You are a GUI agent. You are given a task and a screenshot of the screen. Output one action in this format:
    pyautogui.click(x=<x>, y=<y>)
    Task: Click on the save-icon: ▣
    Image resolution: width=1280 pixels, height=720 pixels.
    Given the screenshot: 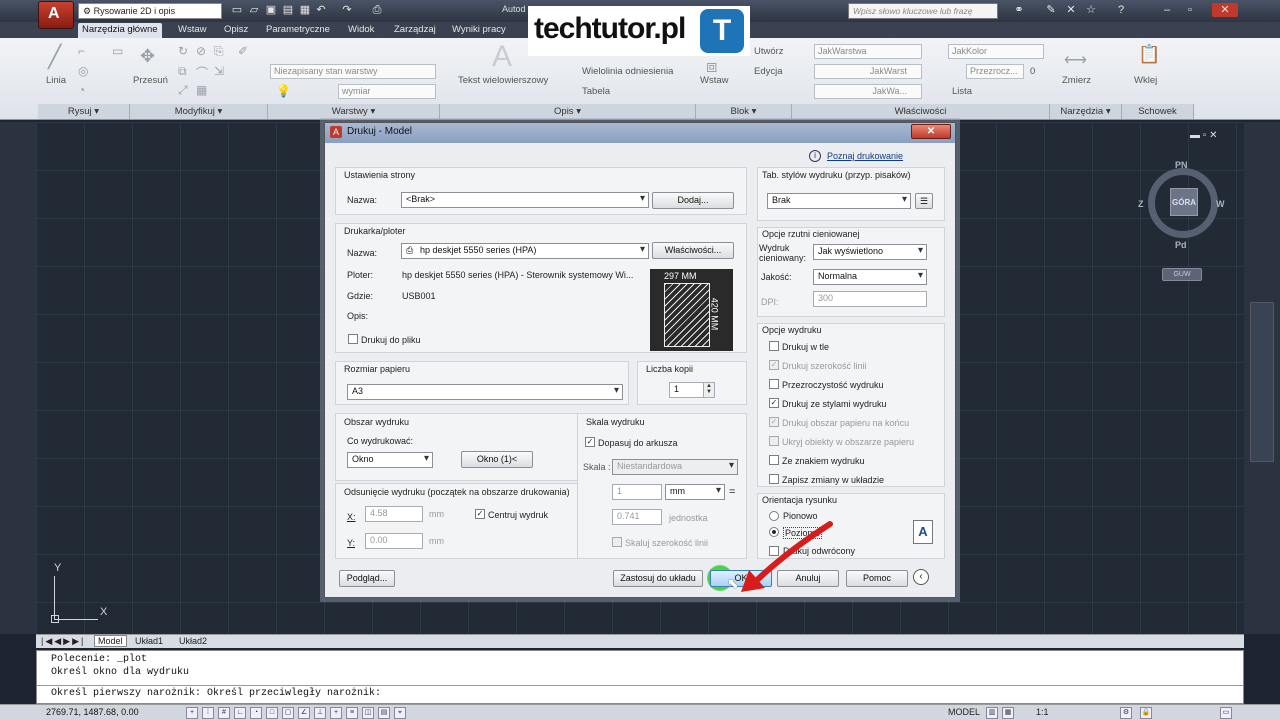 What is the action you would take?
    pyautogui.click(x=271, y=10)
    